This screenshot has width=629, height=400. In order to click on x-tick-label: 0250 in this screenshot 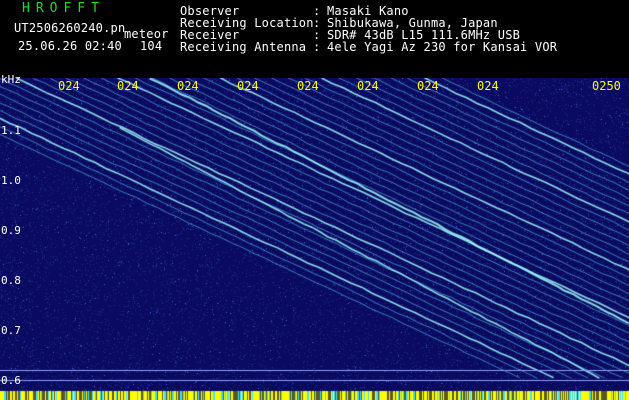, I will do `click(606, 86)`.